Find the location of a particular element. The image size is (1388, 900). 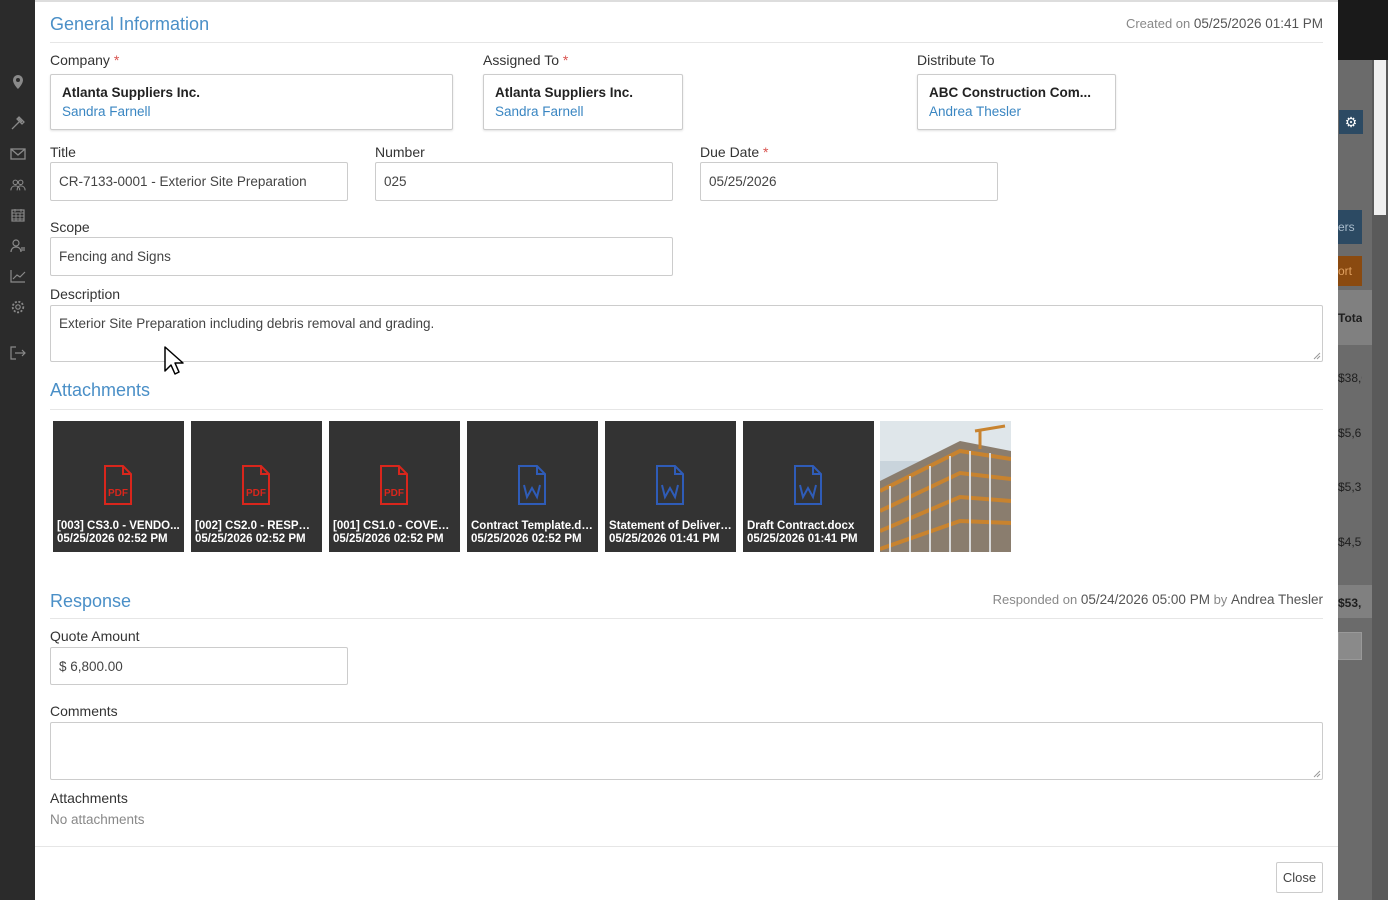

scrollbar-thumb is located at coordinates (1380, 137).